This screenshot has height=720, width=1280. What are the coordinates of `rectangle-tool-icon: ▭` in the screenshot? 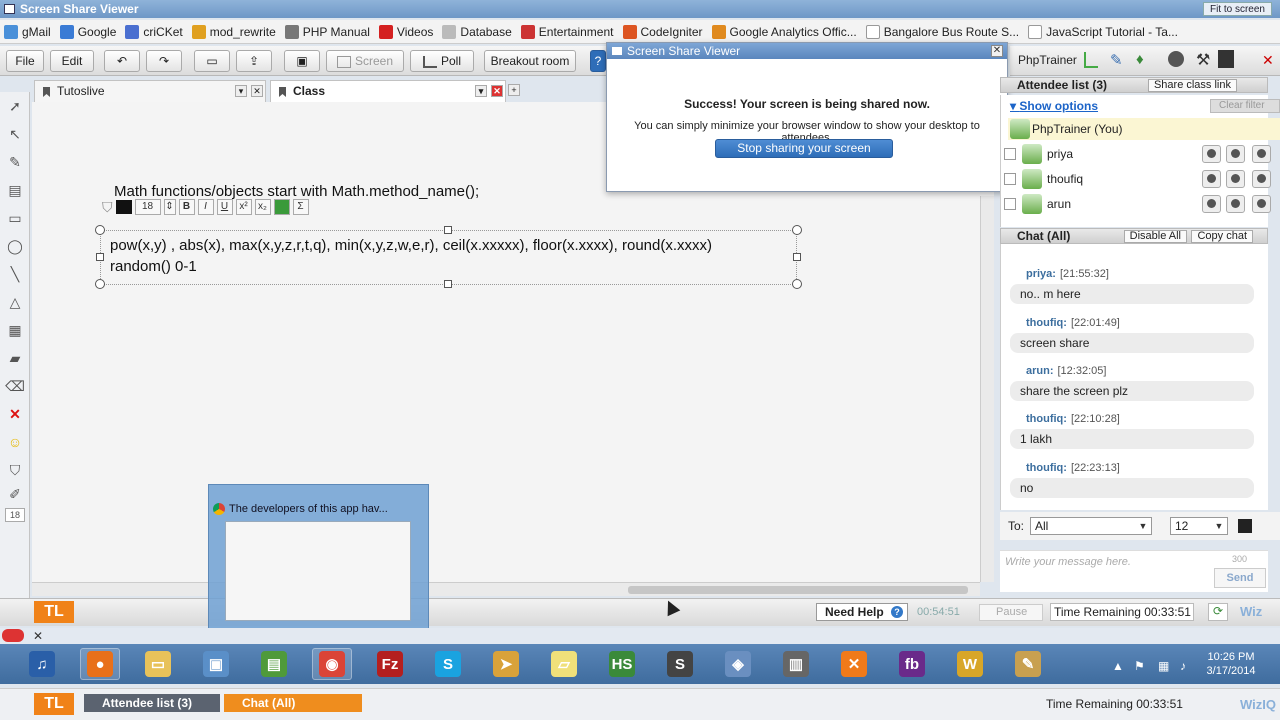 It's located at (15, 218).